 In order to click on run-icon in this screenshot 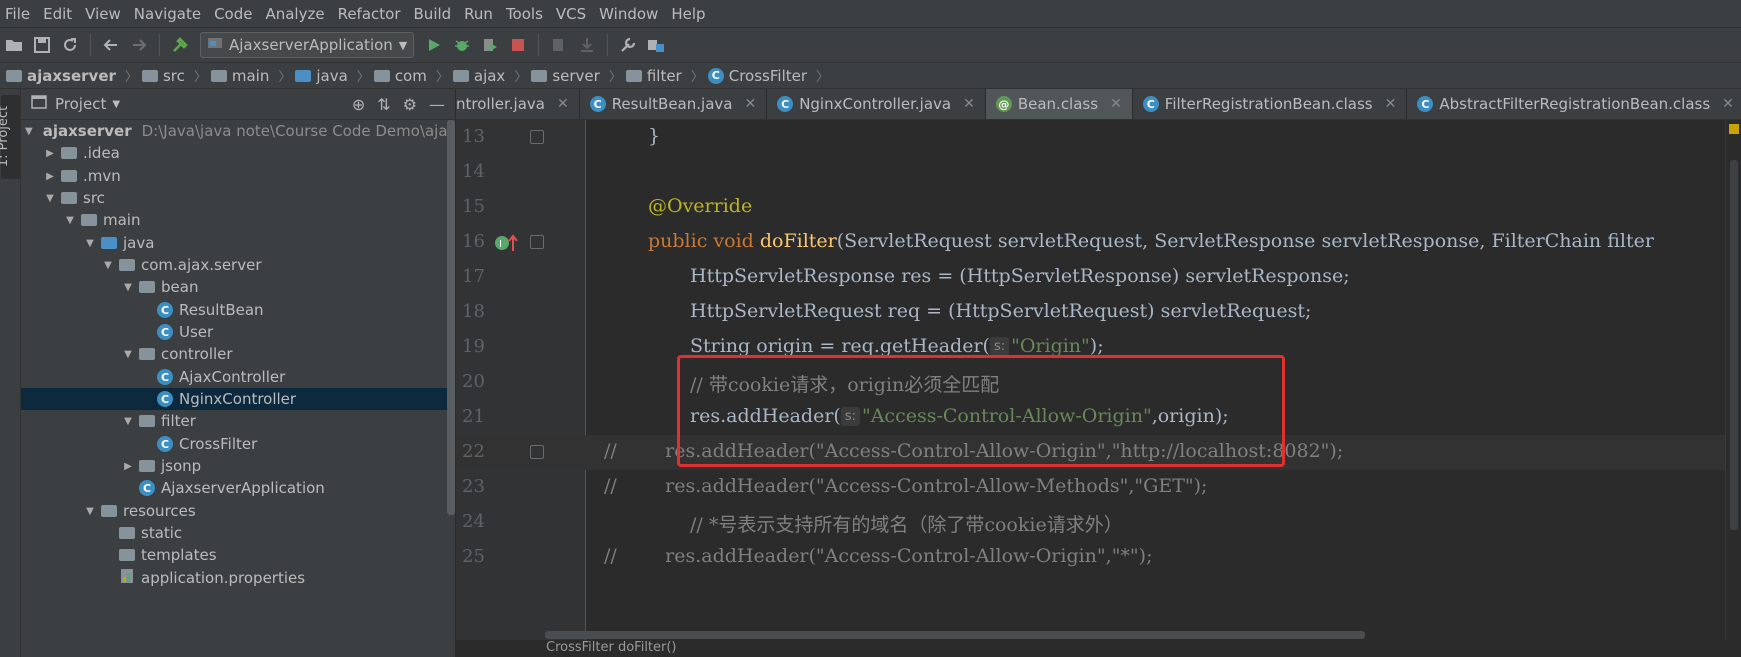, I will do `click(434, 45)`.